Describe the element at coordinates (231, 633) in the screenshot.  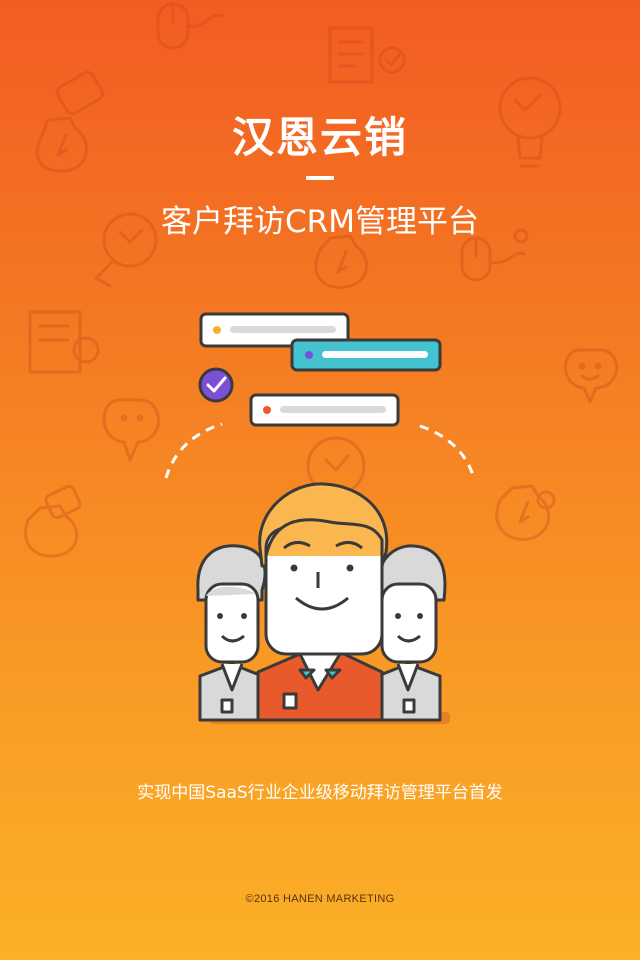
I see `person-left` at that location.